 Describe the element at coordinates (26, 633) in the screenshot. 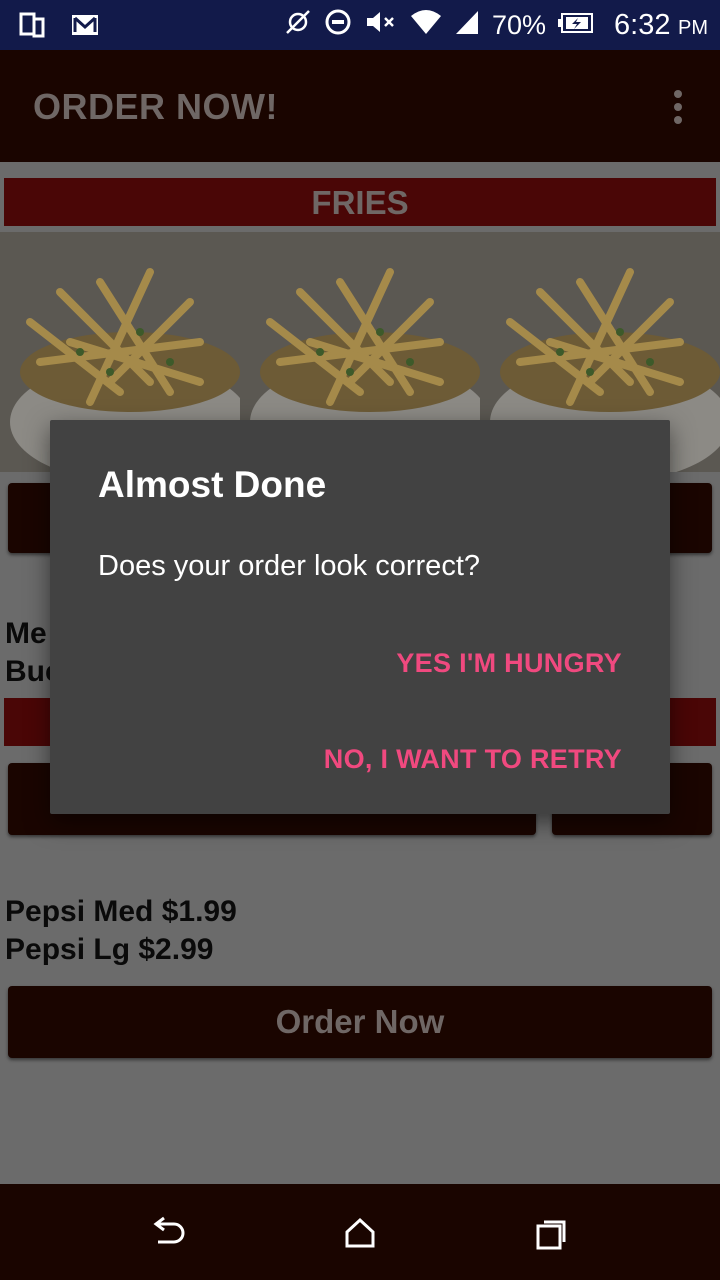

I see `menu-item-text-line1: Me` at that location.